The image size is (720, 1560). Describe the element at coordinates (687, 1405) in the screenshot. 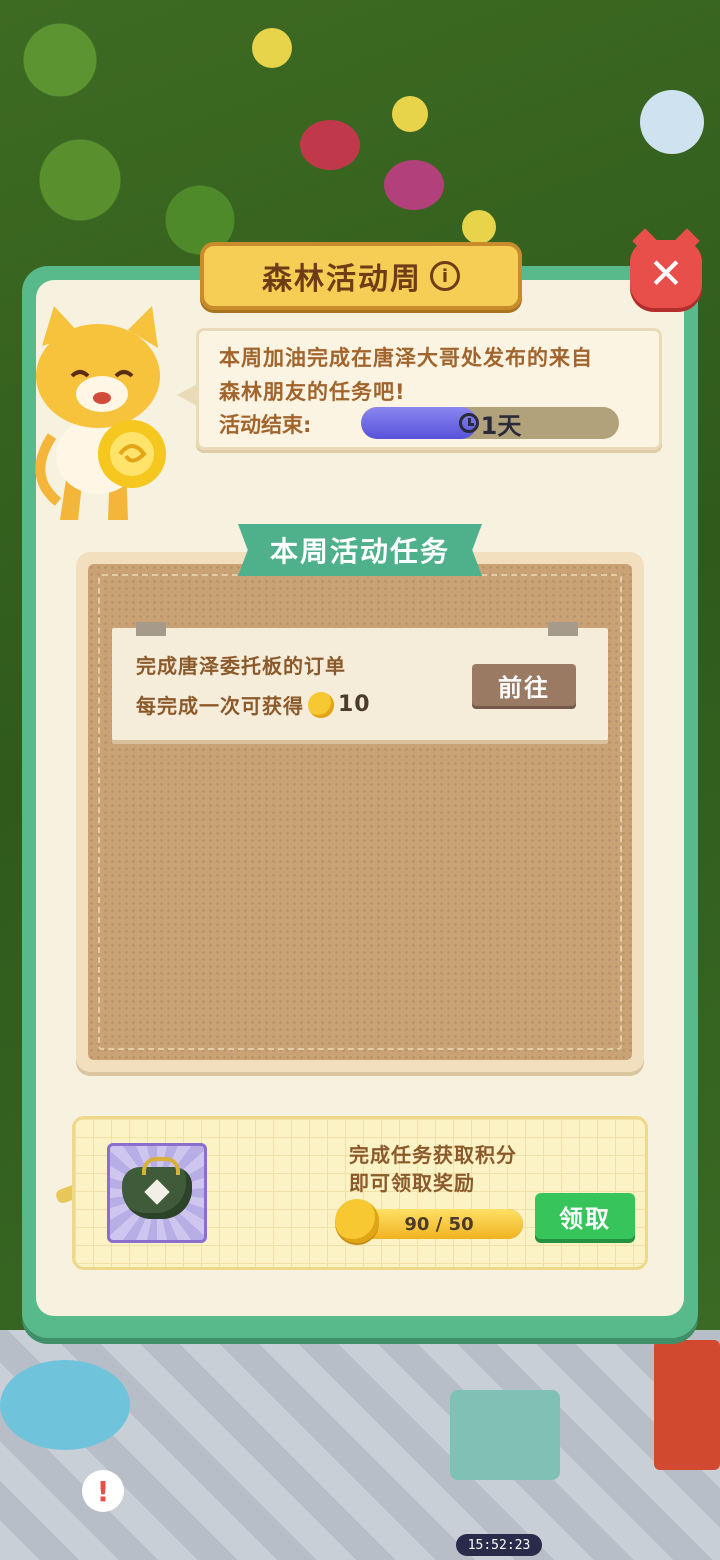

I see `vending-machine` at that location.